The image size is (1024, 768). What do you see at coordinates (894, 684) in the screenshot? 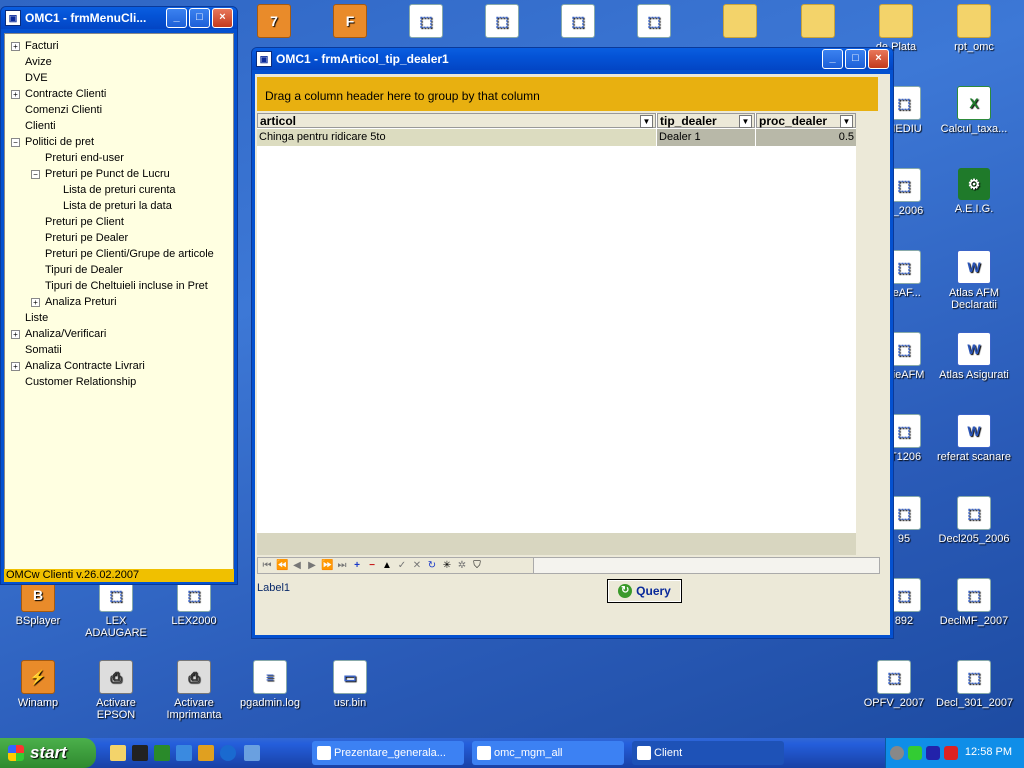
I see `desktop-icon: ⬚ OPFV_2007` at bounding box center [894, 684].